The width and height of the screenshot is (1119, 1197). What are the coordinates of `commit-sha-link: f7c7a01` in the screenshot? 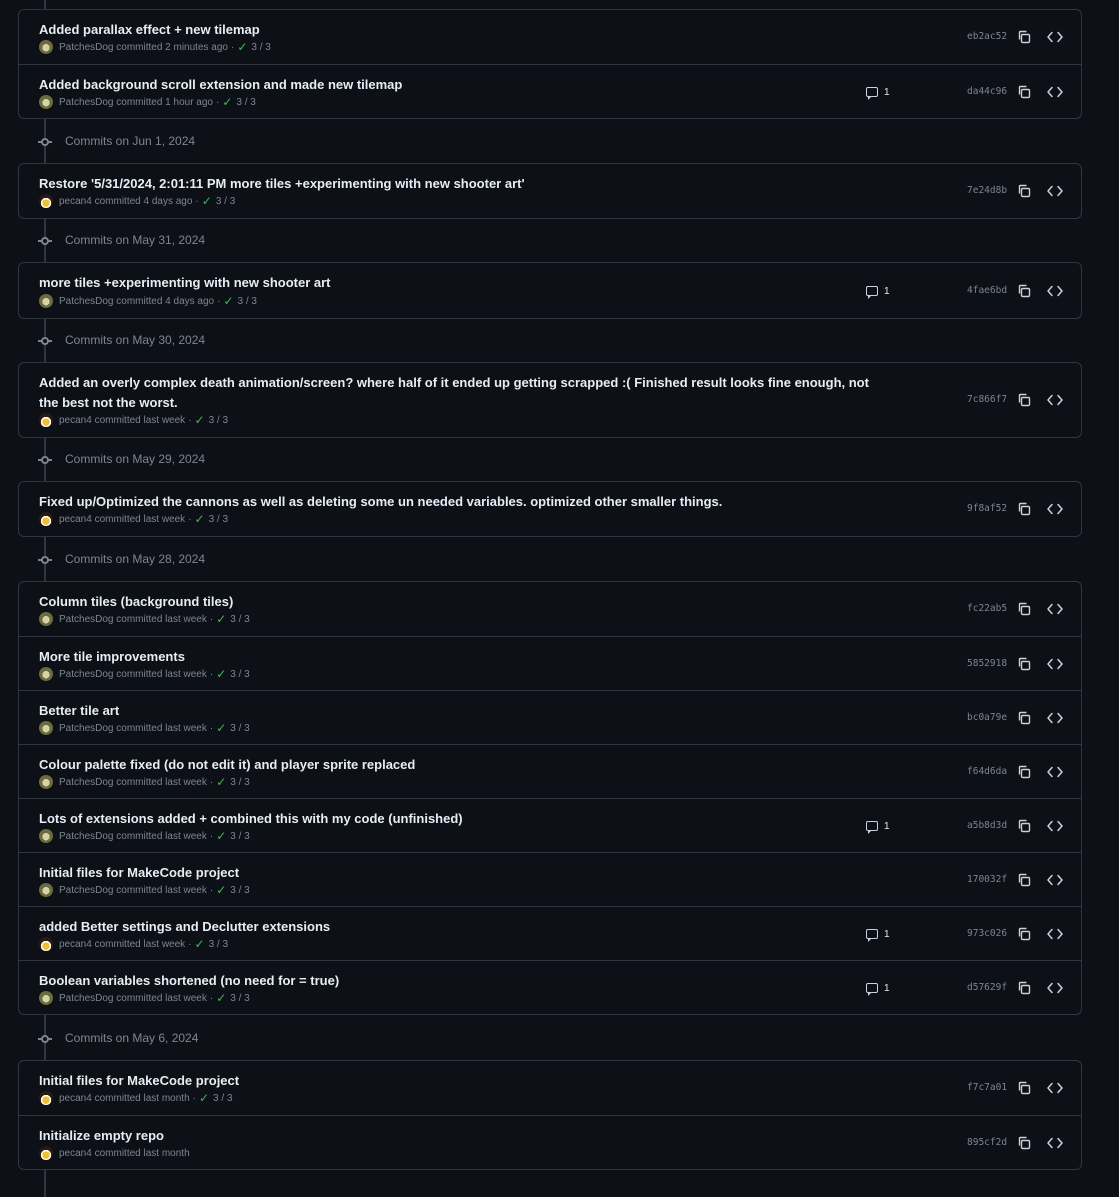 It's located at (987, 1088).